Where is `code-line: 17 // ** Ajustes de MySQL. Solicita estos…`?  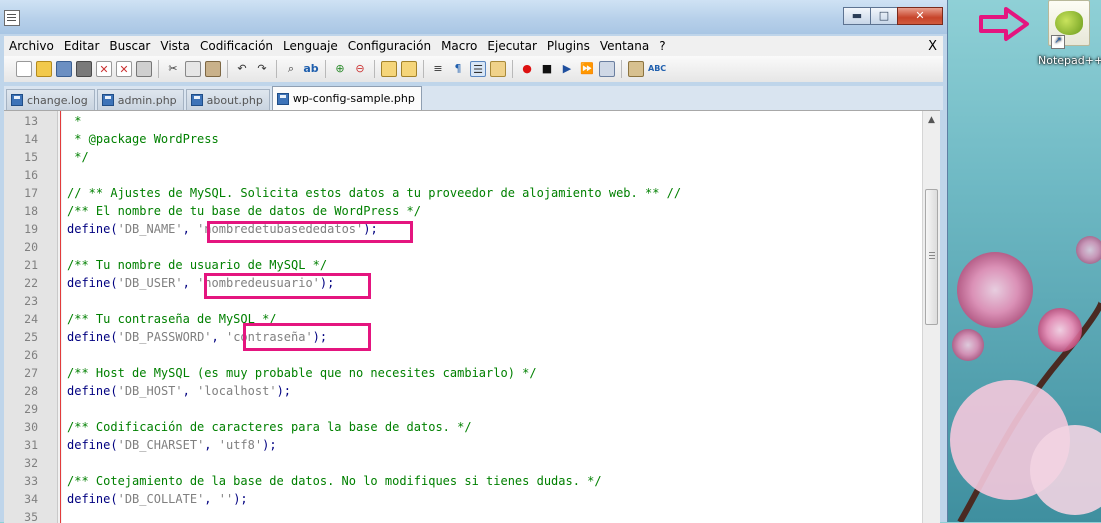 code-line: 17 // ** Ajustes de MySQL. Solicita estos… is located at coordinates (462, 193).